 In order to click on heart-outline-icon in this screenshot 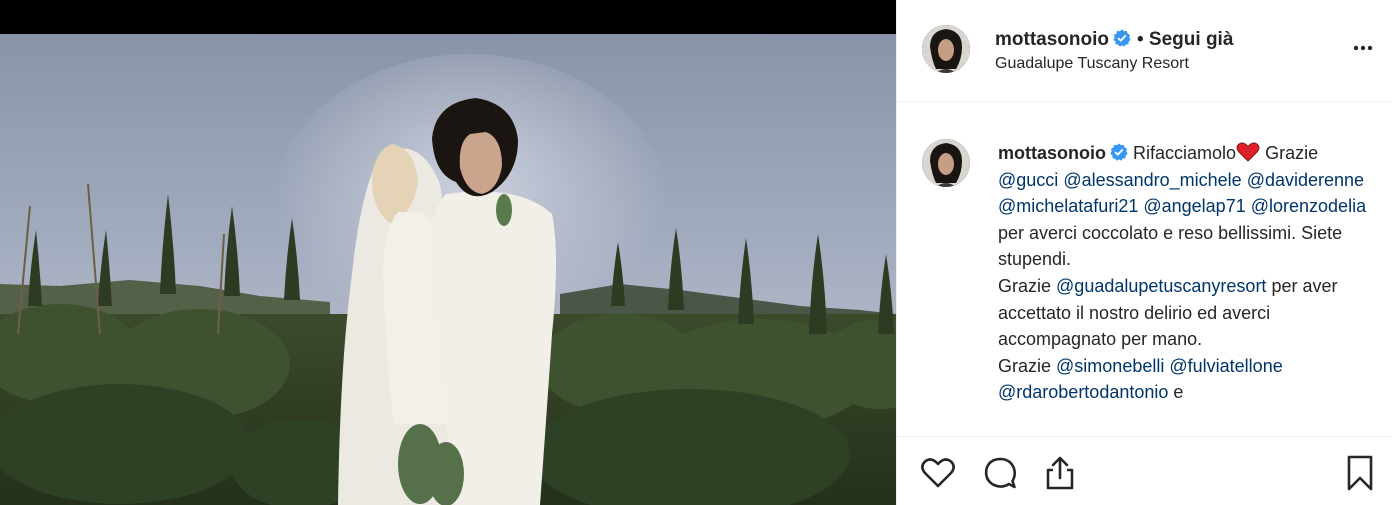, I will do `click(938, 473)`.